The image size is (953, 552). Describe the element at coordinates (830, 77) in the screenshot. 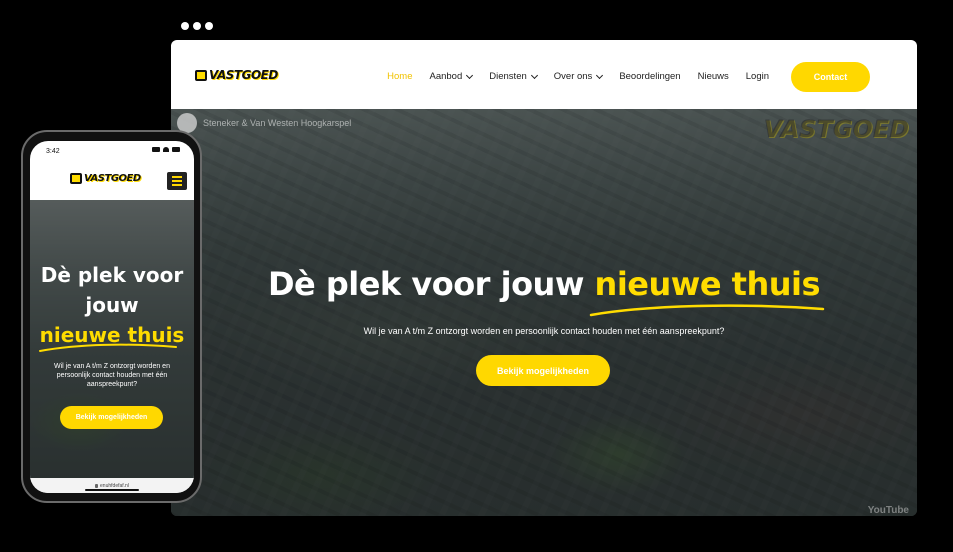

I see `contact-button: Contact` at that location.